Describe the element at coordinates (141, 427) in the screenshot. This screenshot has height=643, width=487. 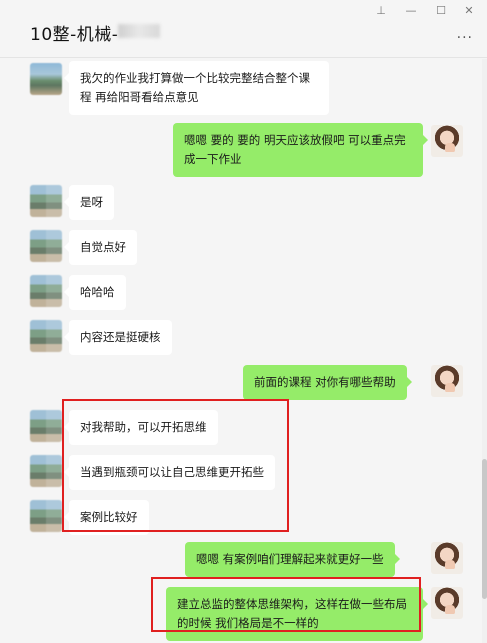
I see `message-bubble-incoming: 对我帮助，可以开拓思维` at that location.